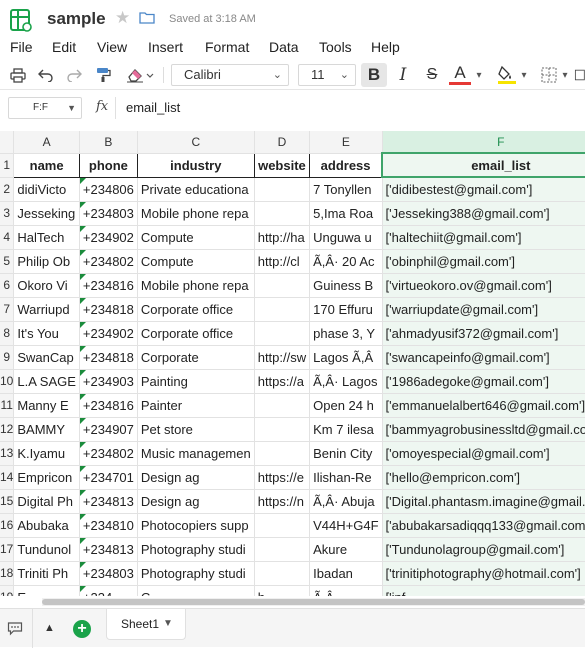  Describe the element at coordinates (165, 47) in the screenshot. I see `menu-insert: Insert` at that location.